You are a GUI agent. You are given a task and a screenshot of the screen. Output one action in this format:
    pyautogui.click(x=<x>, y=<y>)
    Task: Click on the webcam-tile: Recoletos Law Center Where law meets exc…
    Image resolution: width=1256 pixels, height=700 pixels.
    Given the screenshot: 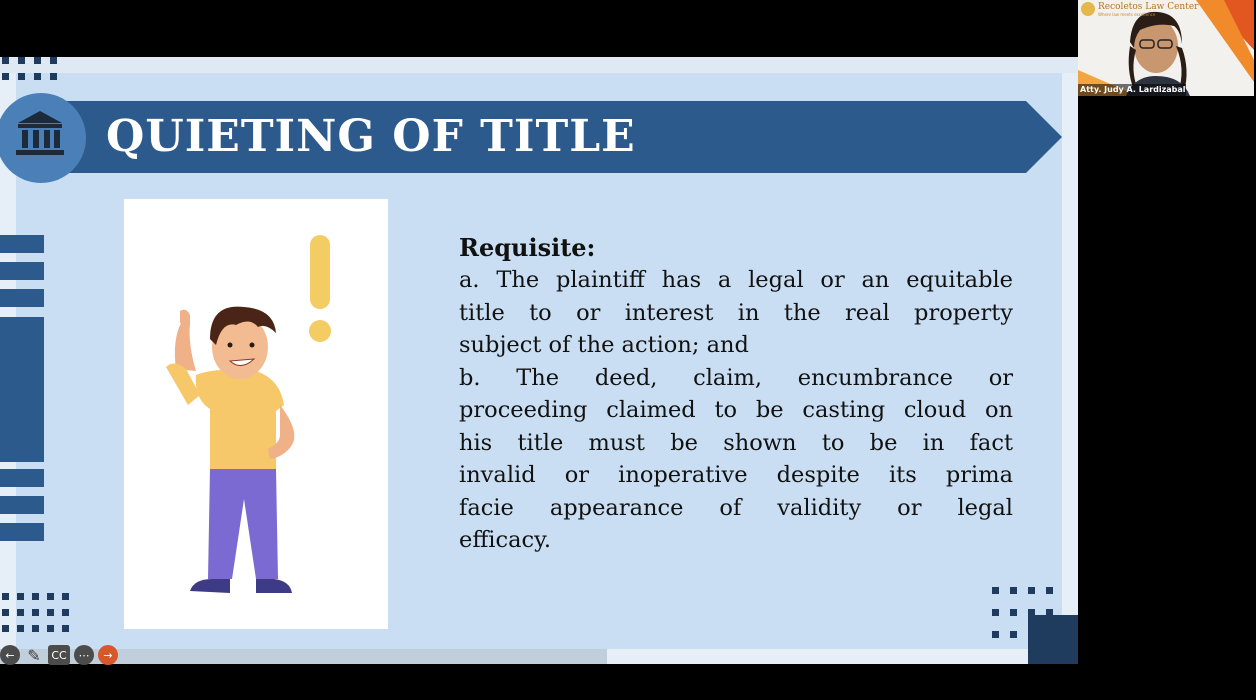 What is the action you would take?
    pyautogui.click(x=1166, y=48)
    